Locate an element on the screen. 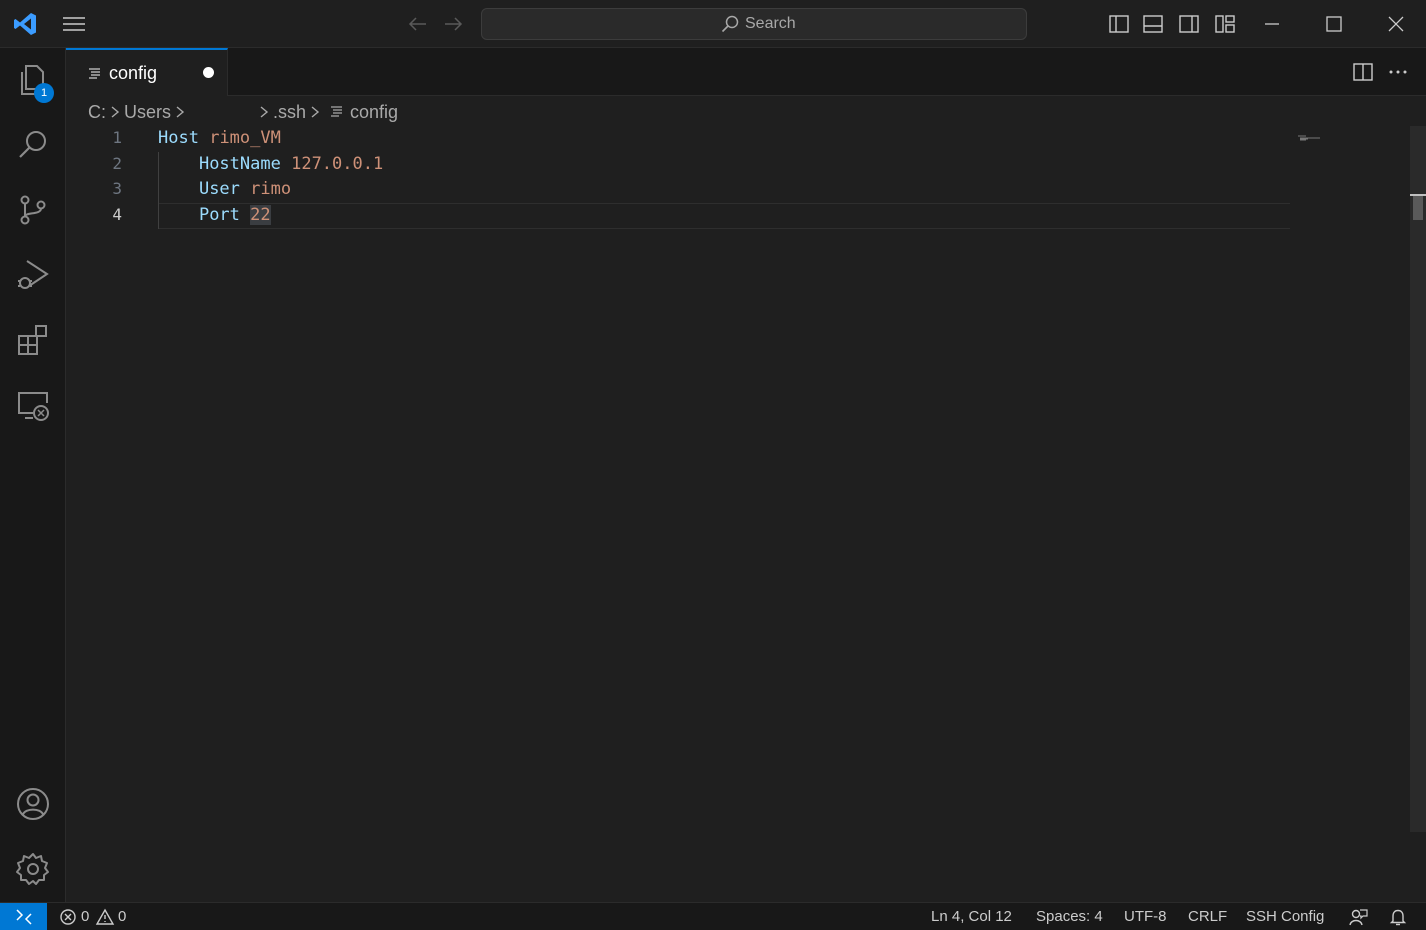 Image resolution: width=1426 pixels, height=930 pixels. breadcrumb: C: Users .ssh config is located at coordinates (243, 112).